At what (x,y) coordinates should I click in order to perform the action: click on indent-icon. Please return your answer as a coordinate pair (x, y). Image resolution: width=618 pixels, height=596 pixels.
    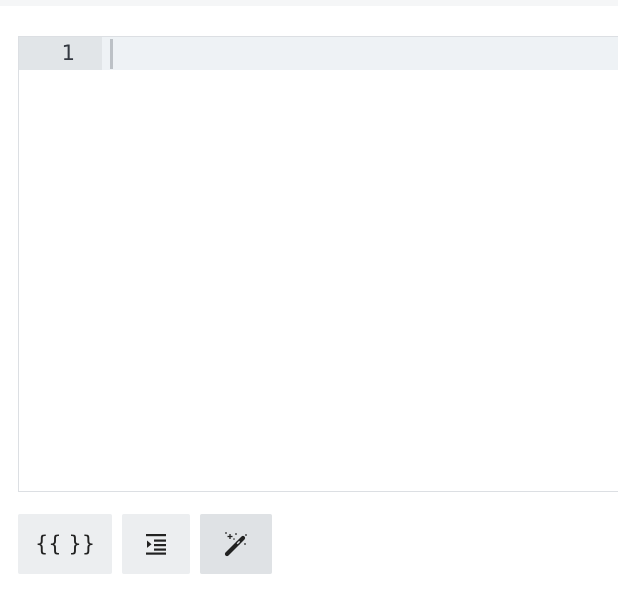
    Looking at the image, I should click on (156, 544).